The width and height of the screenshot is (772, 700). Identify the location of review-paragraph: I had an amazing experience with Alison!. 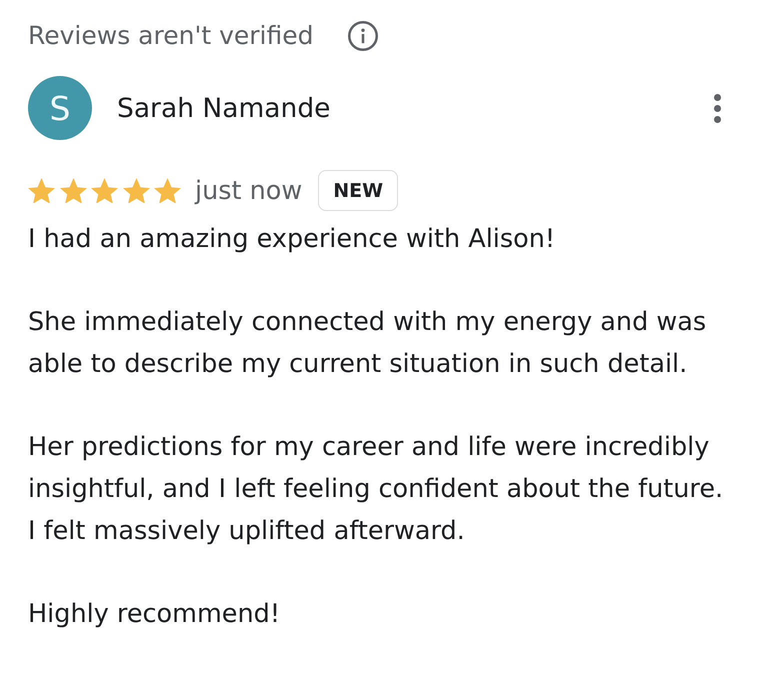
(292, 239).